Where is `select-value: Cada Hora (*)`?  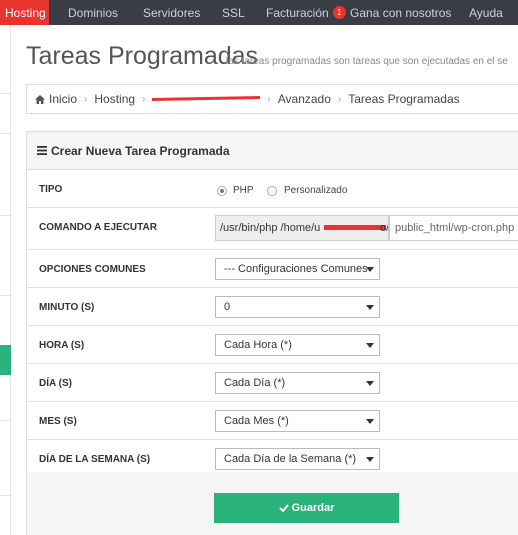
select-value: Cada Hora (*) is located at coordinates (258, 345).